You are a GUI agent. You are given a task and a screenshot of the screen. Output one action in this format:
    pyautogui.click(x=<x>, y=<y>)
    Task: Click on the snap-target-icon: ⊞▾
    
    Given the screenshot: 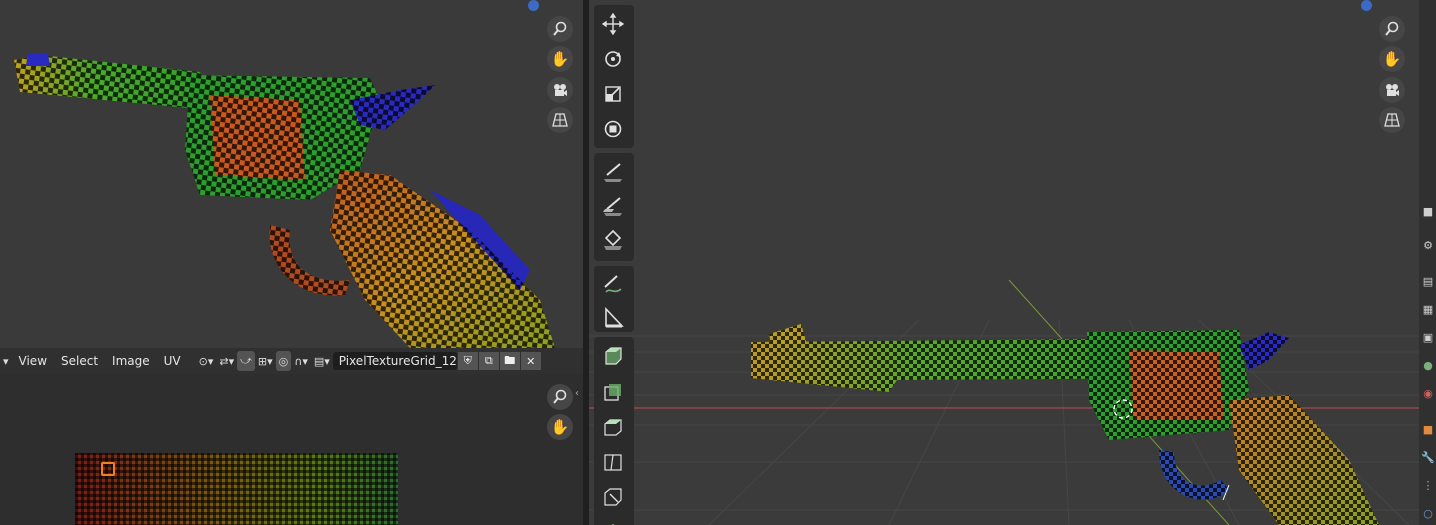 What is the action you would take?
    pyautogui.click(x=265, y=361)
    